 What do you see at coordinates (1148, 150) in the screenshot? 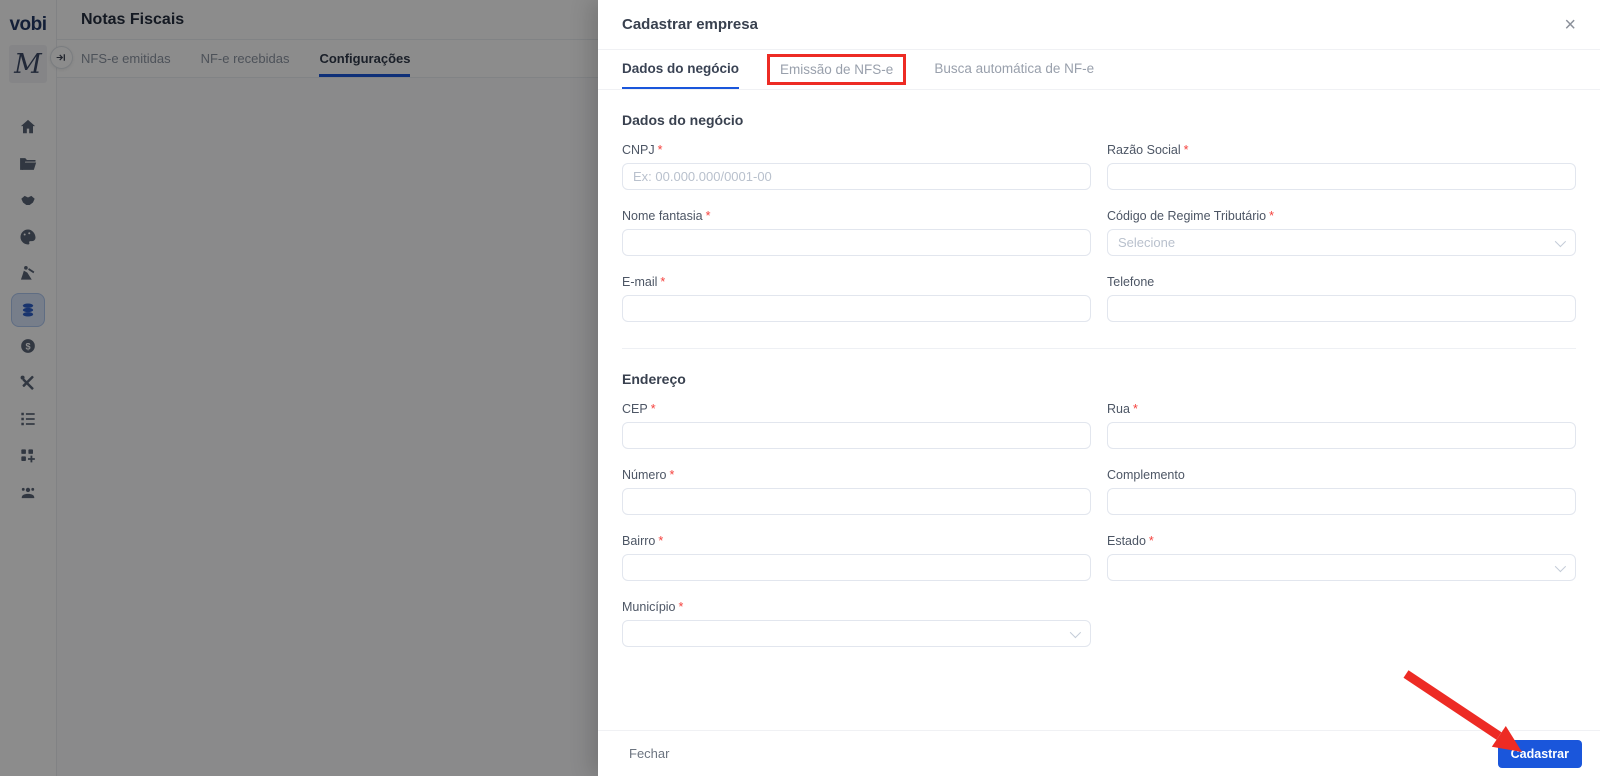
I see `label-razao-social: Razão Social *` at bounding box center [1148, 150].